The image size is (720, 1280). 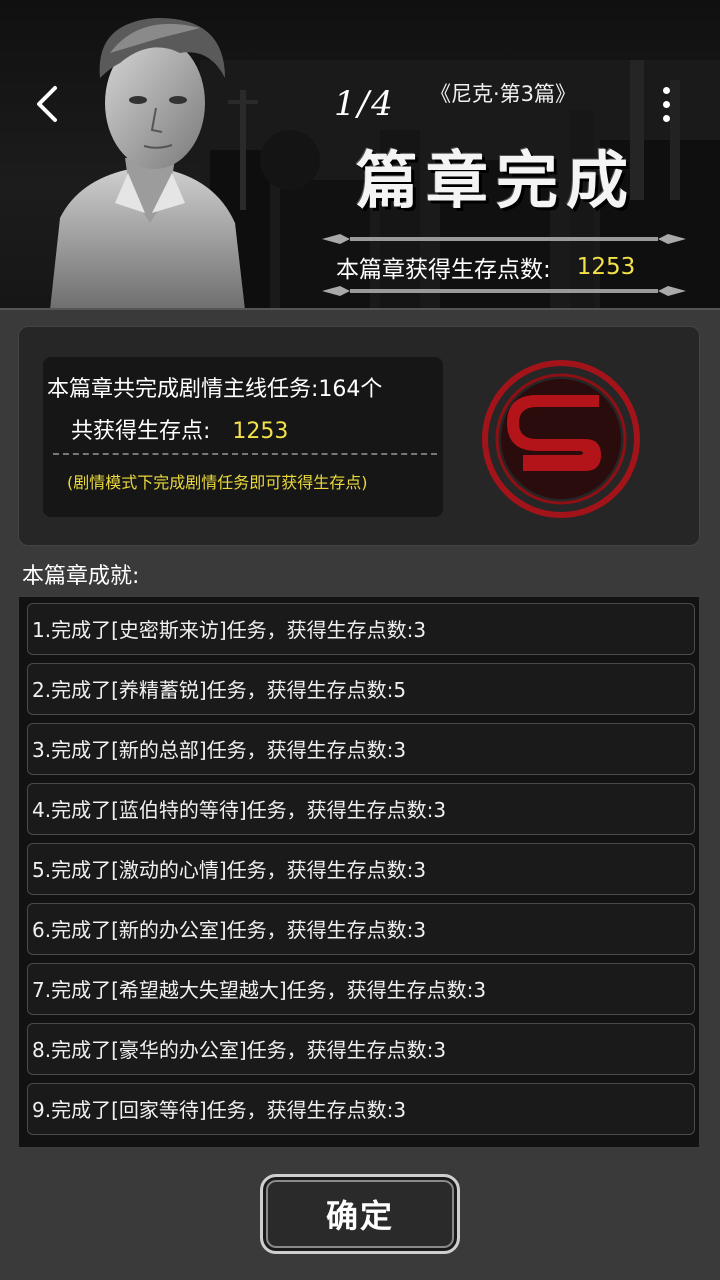 What do you see at coordinates (260, 431) in the screenshot?
I see `total-points-value: 1253` at bounding box center [260, 431].